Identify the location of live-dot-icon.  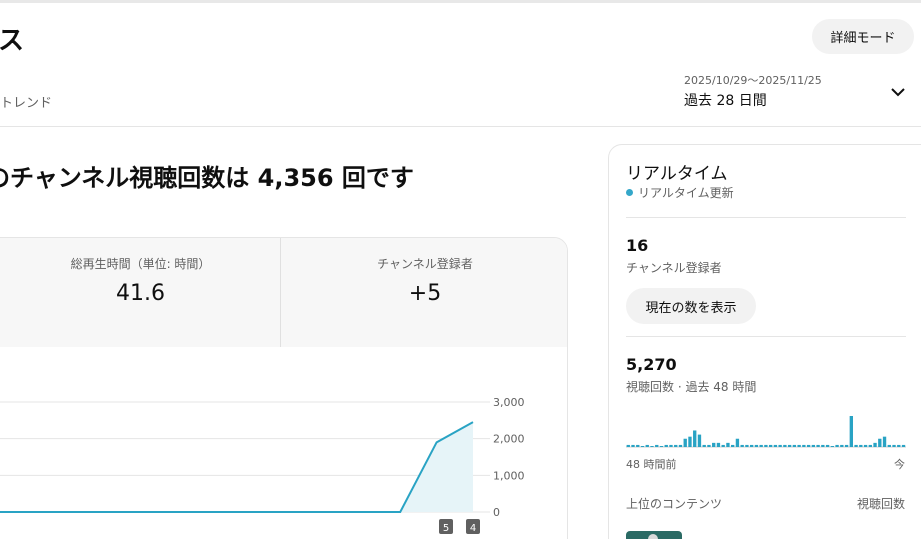
(629, 192).